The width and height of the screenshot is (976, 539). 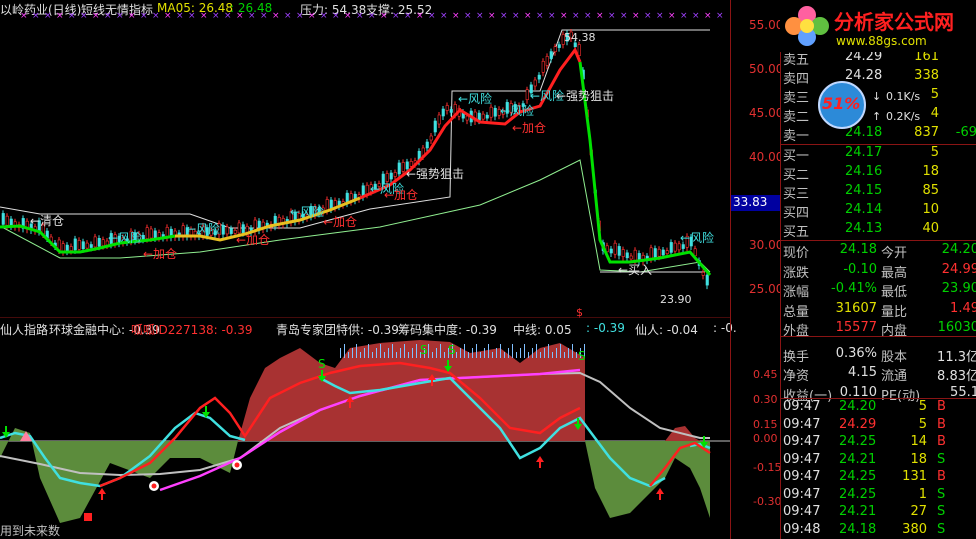 I want to click on annot-jiacang-4: ←加仓, so click(x=401, y=195).